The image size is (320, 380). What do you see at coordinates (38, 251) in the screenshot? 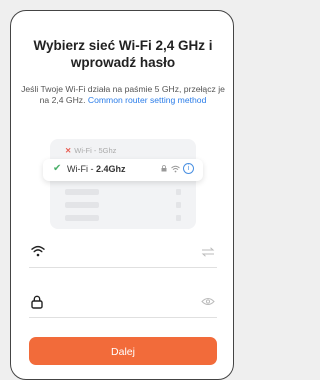
I see `wifi-icon` at bounding box center [38, 251].